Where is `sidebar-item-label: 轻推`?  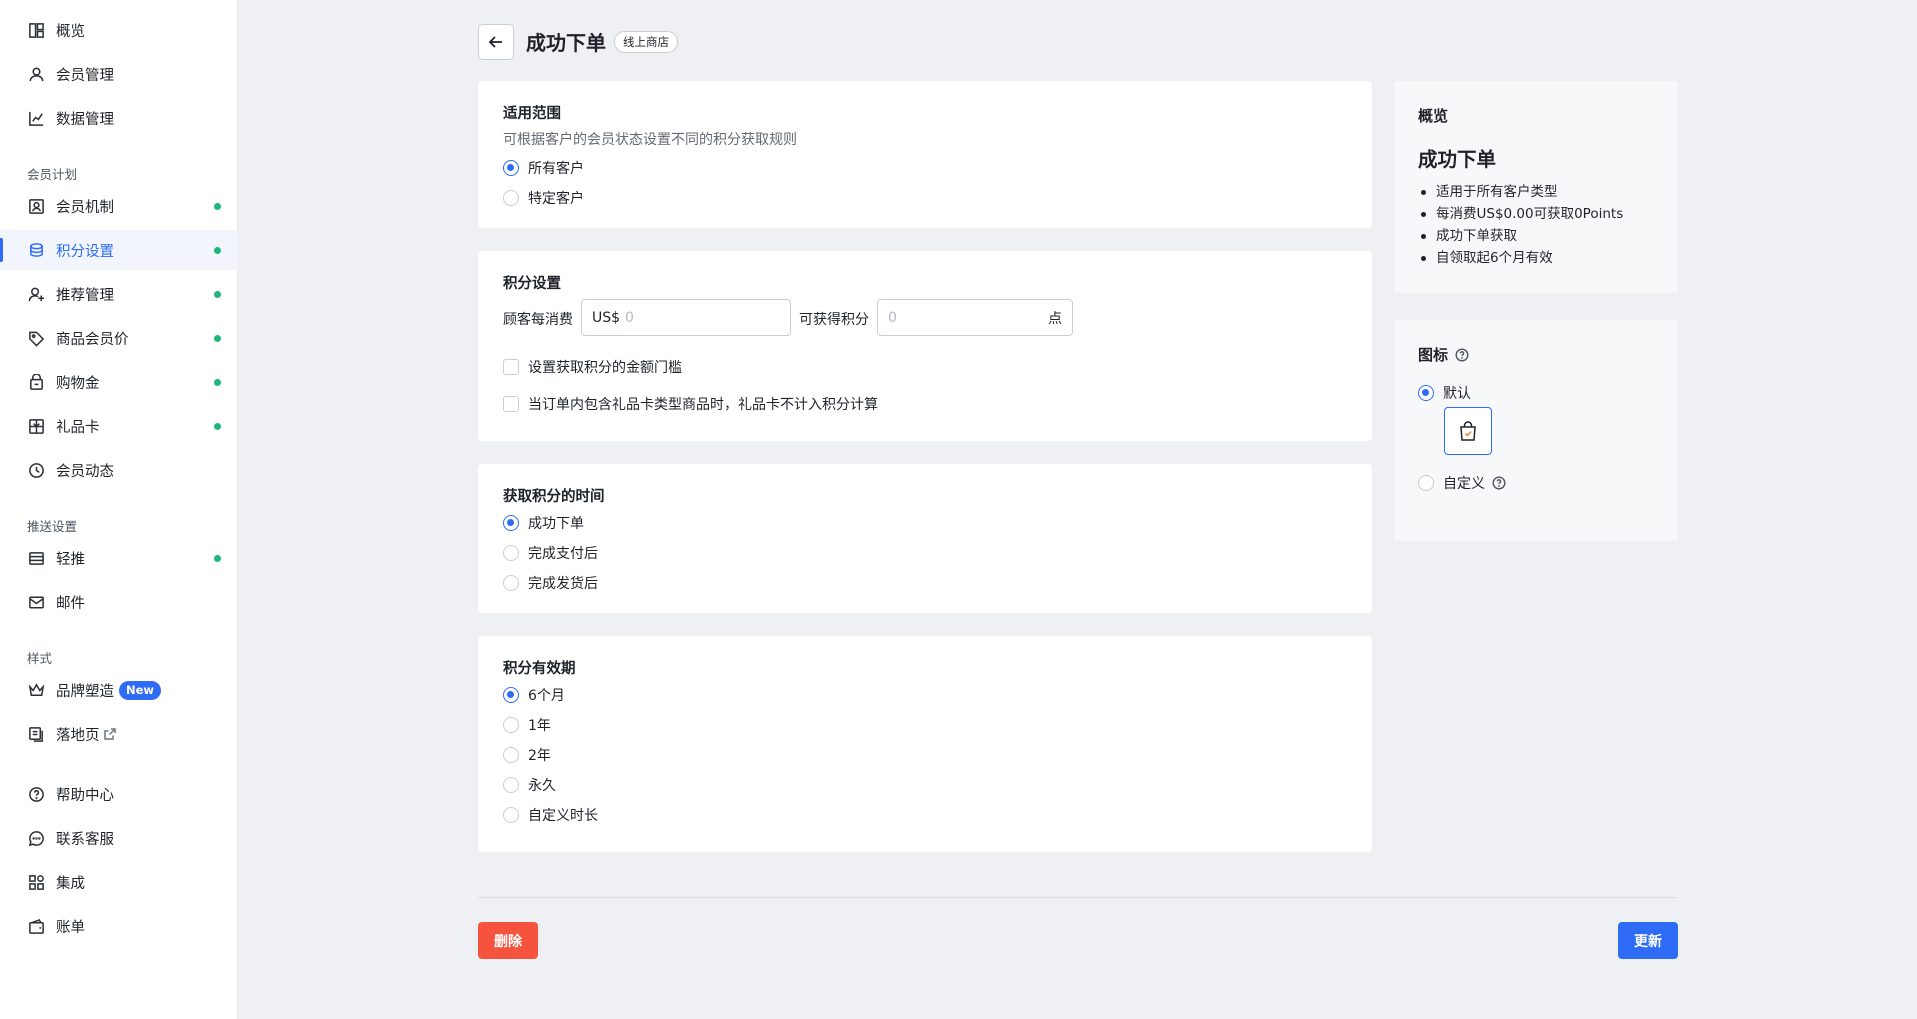
sidebar-item-label: 轻推 is located at coordinates (70, 559).